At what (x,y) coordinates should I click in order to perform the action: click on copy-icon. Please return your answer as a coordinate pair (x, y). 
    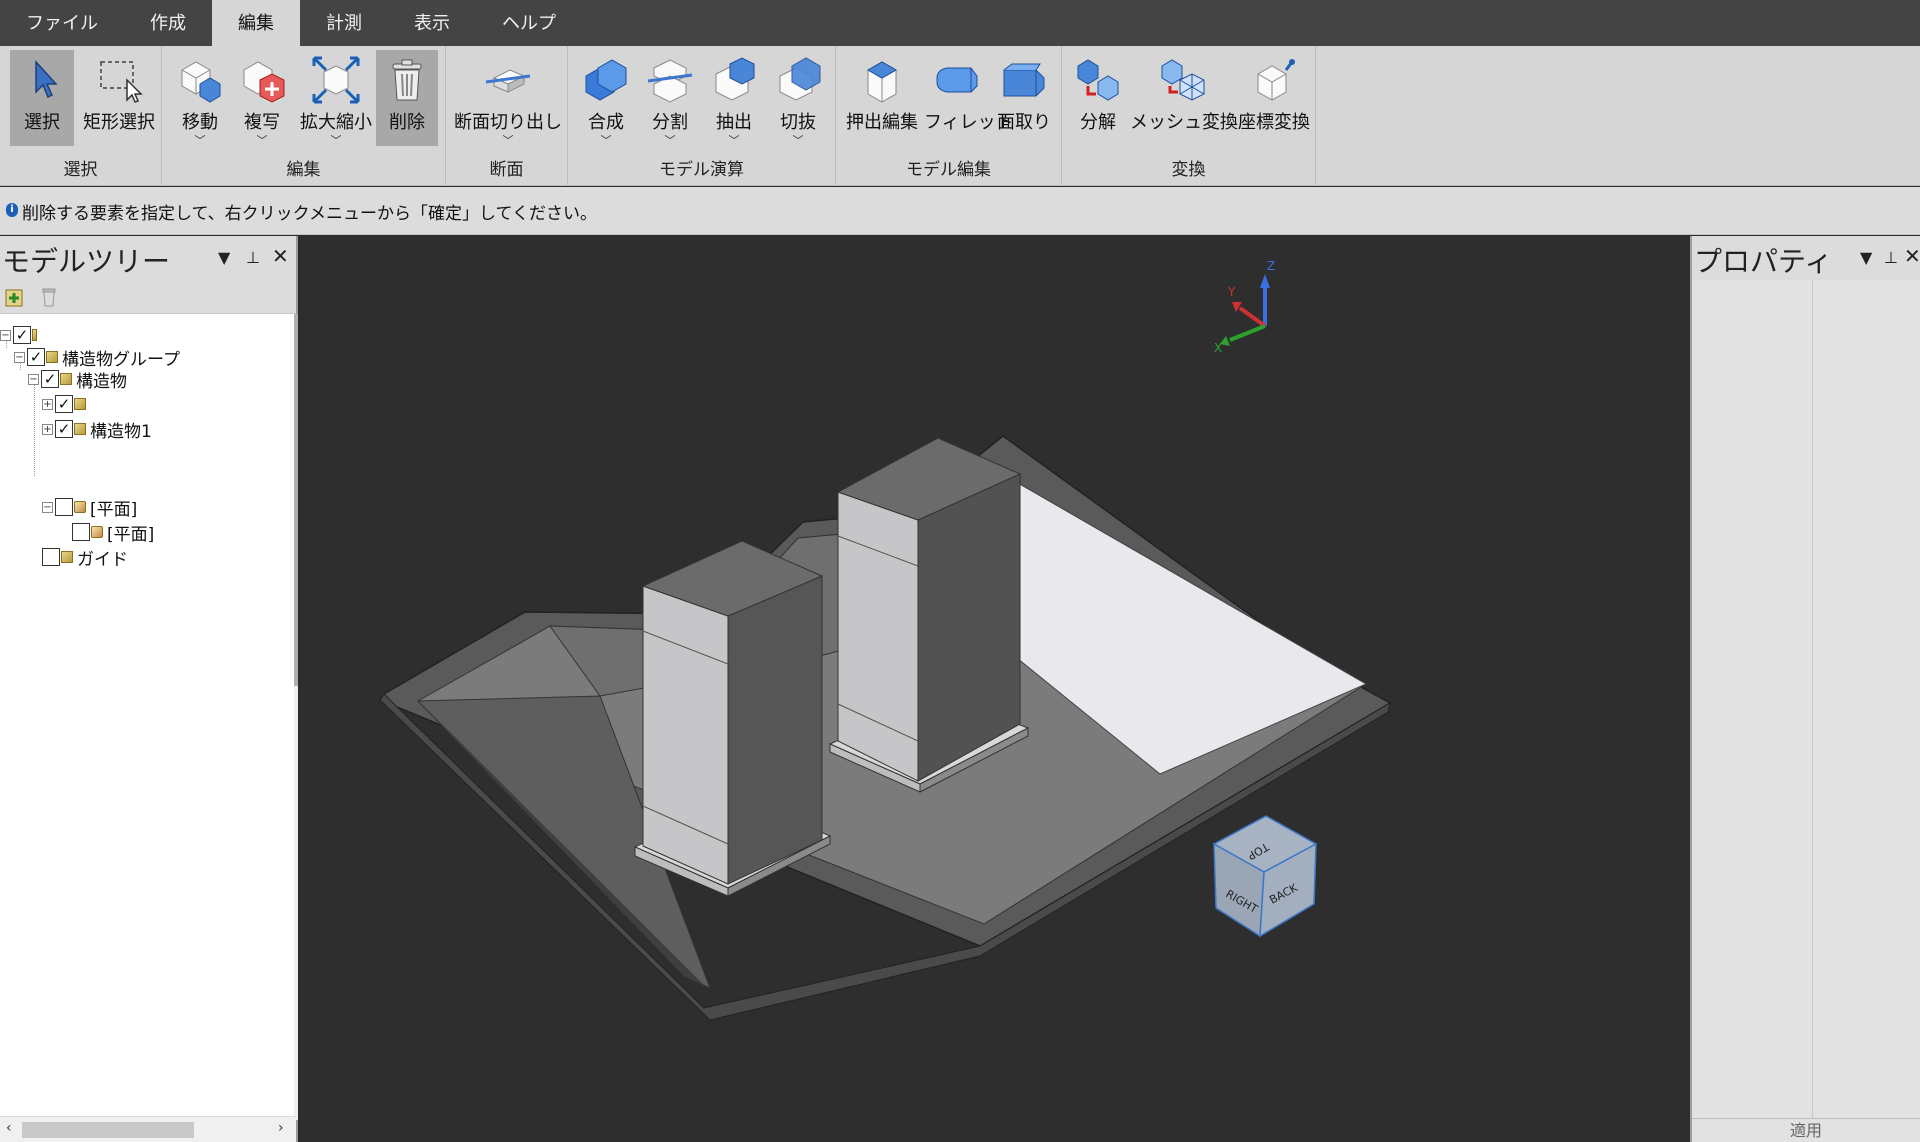
    Looking at the image, I should click on (264, 82).